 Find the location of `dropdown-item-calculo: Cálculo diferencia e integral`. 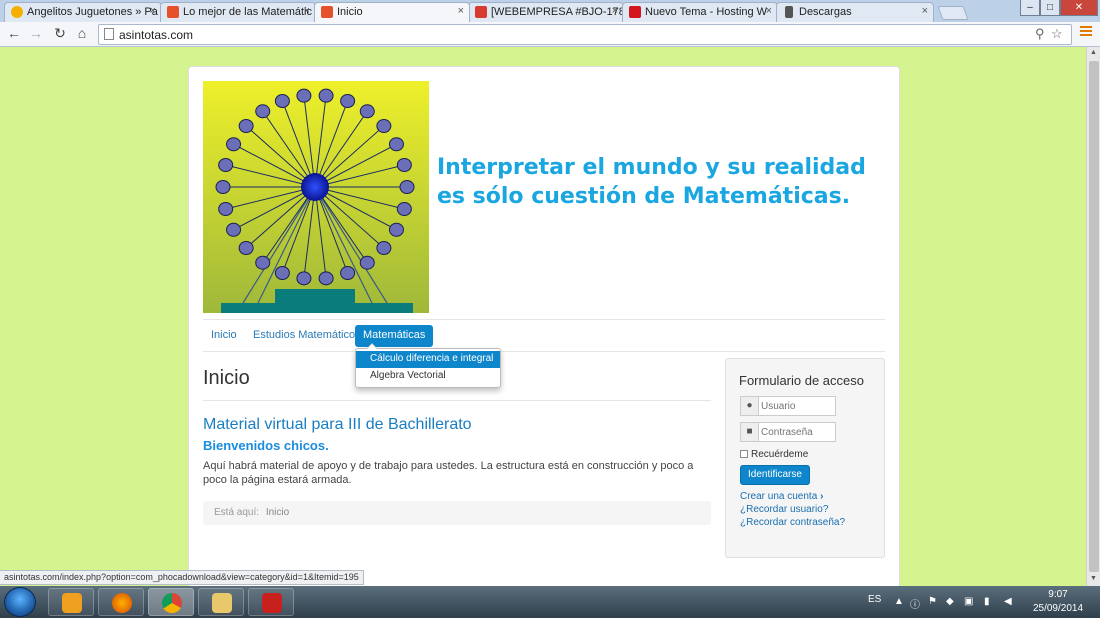

dropdown-item-calculo: Cálculo diferencia e integral is located at coordinates (428, 359).